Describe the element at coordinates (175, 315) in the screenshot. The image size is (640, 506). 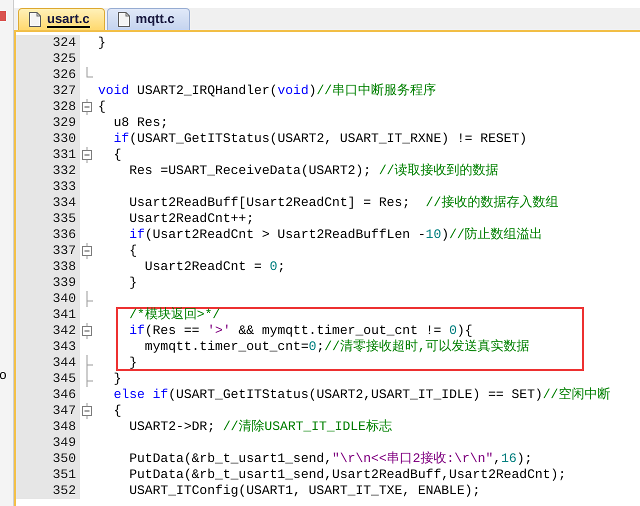
I see `code-line: /*模块返回>*/` at that location.